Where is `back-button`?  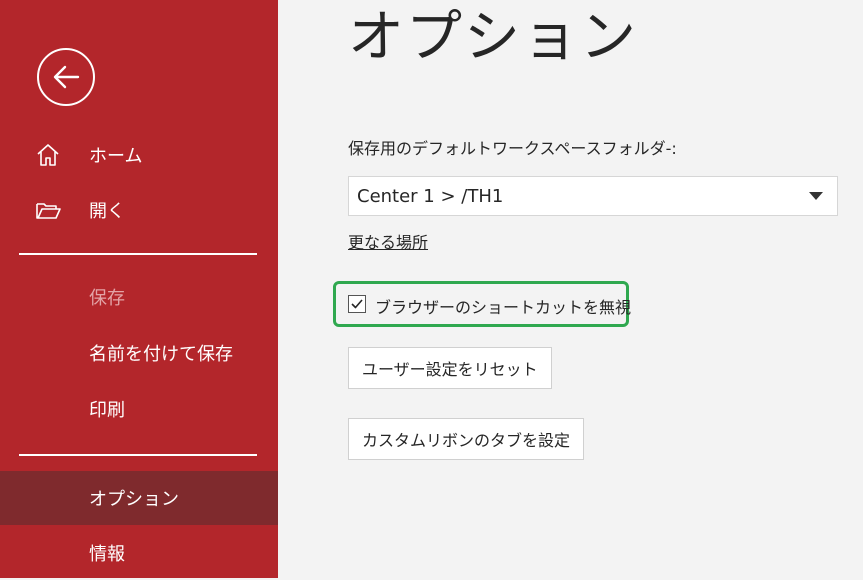
back-button is located at coordinates (66, 77).